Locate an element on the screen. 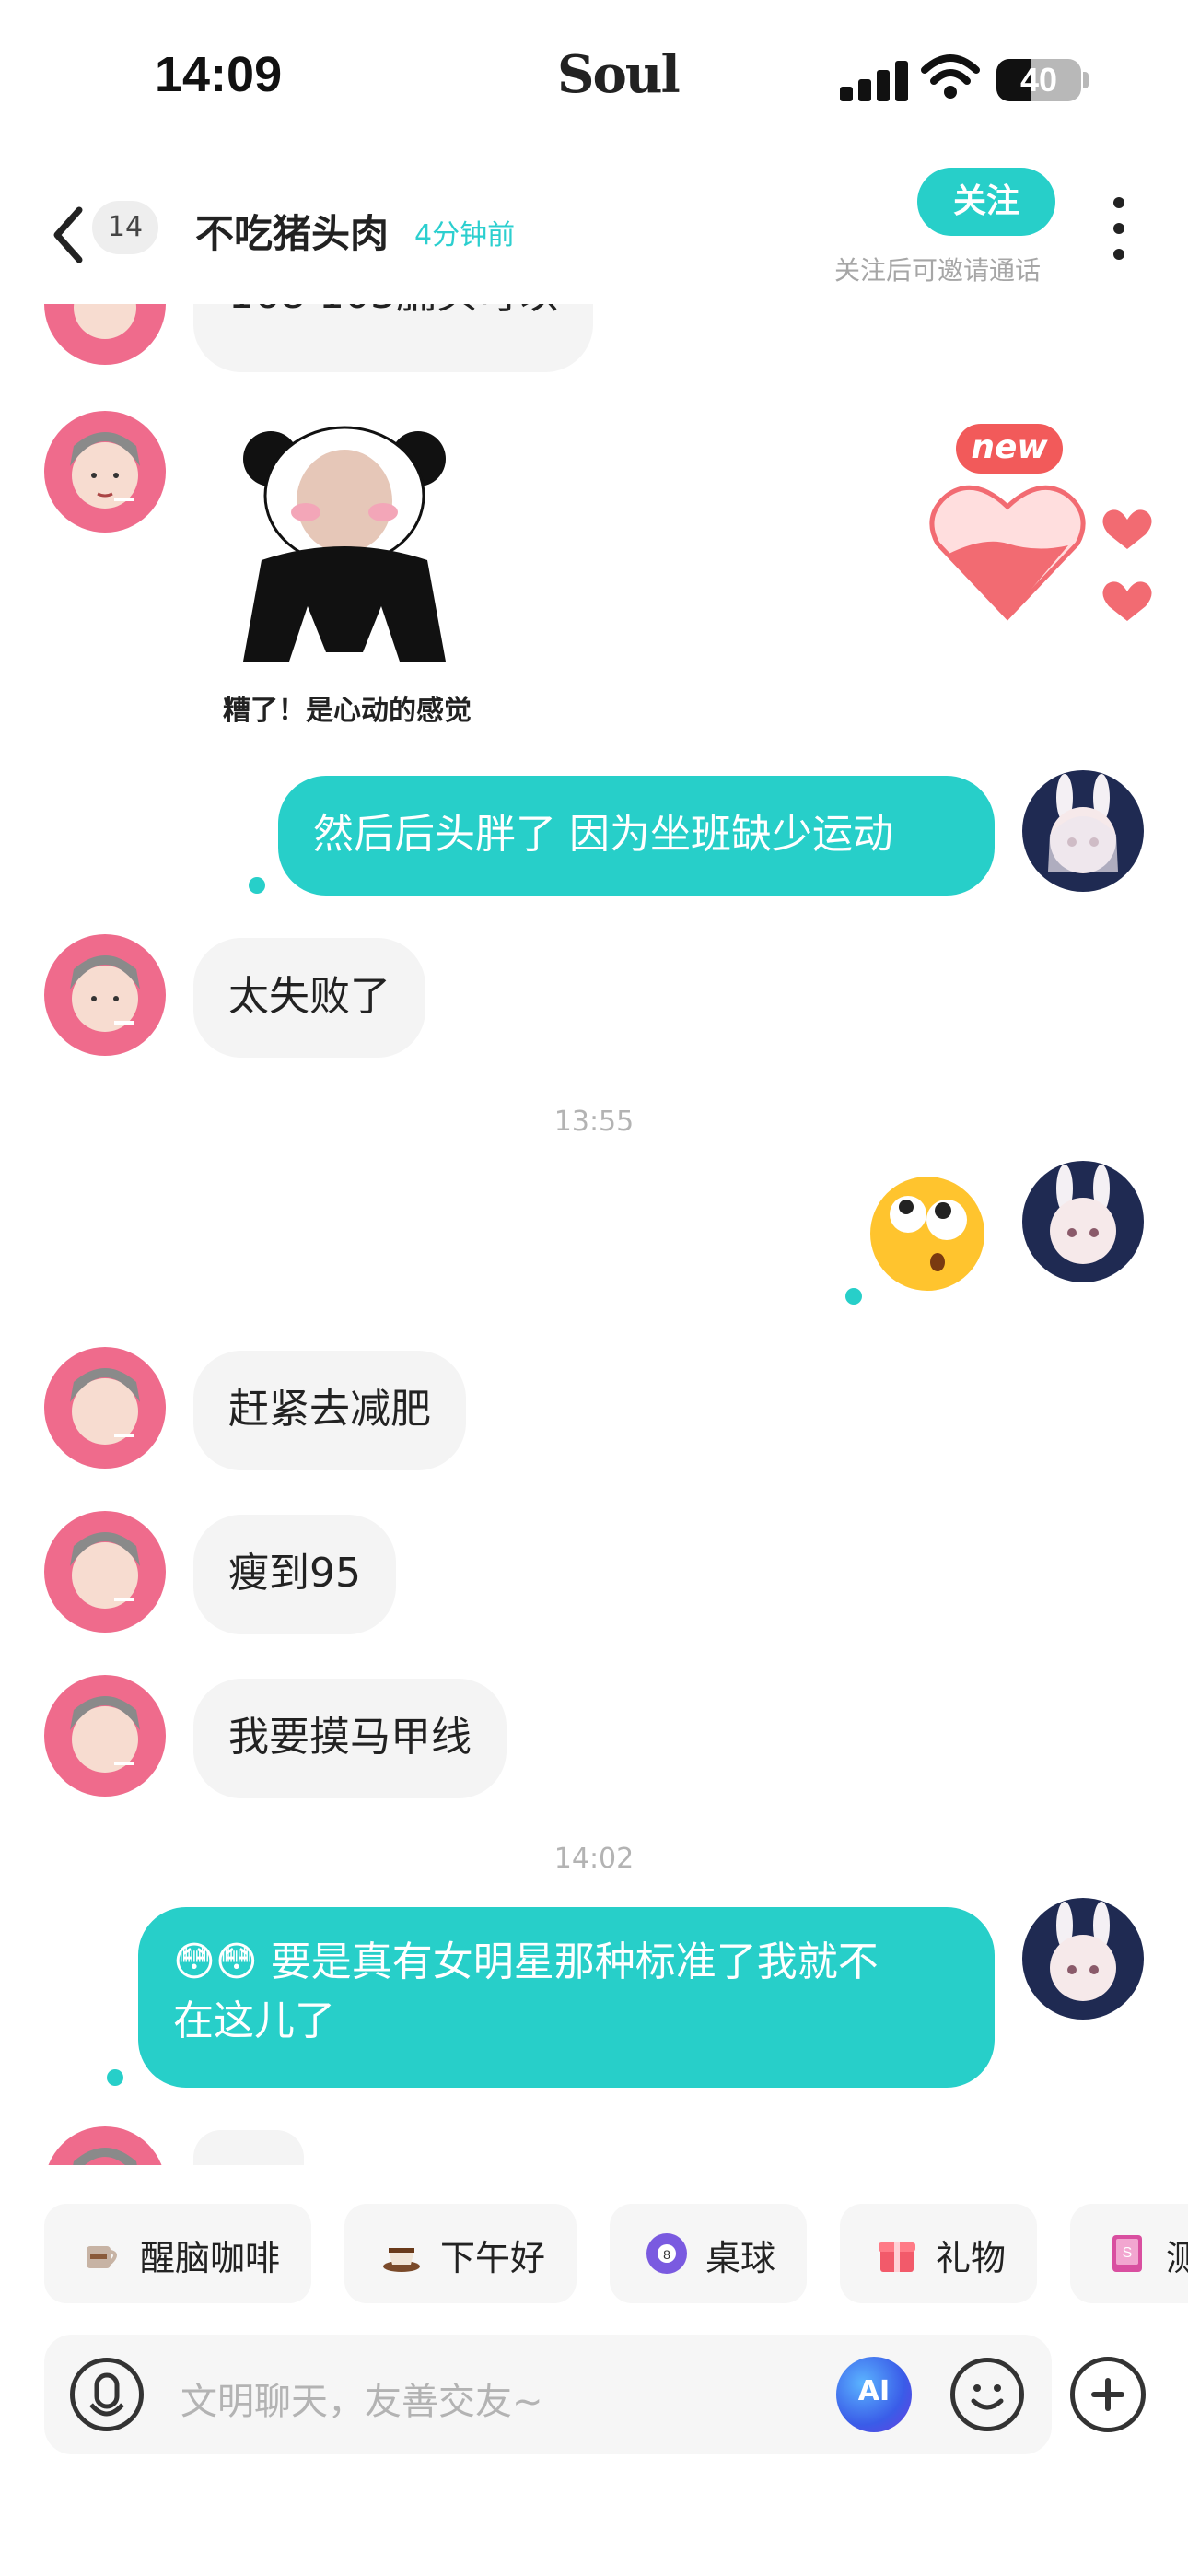 Image resolution: width=1188 pixels, height=2576 pixels. chip-label: 礼物 is located at coordinates (971, 2258).